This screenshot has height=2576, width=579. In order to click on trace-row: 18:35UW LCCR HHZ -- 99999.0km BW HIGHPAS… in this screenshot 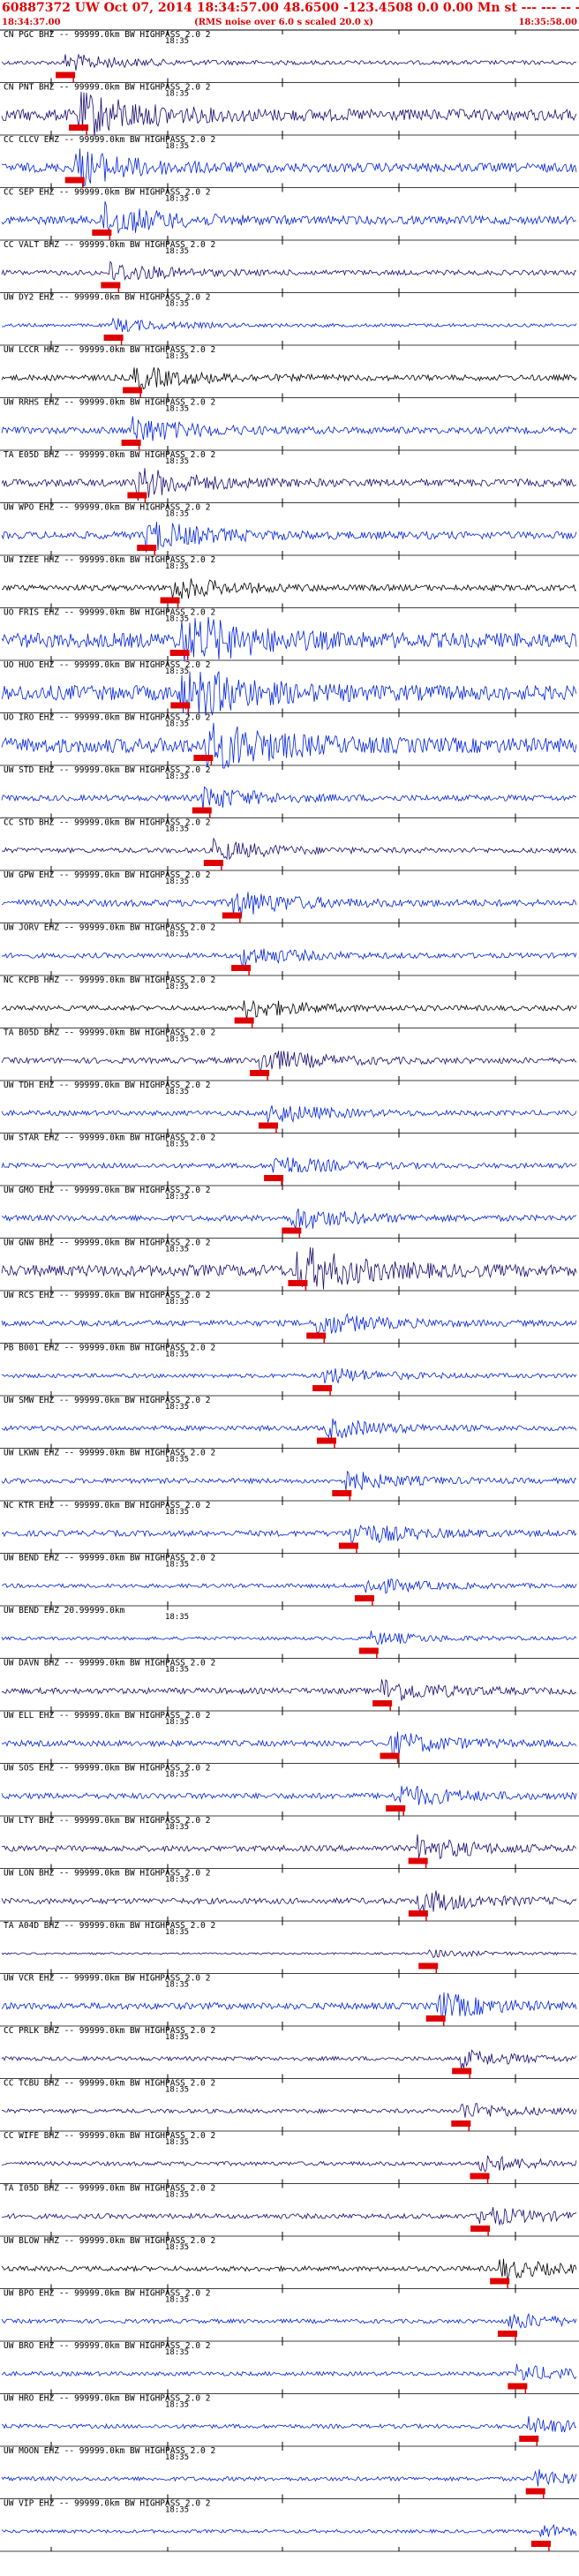, I will do `click(289, 372)`.